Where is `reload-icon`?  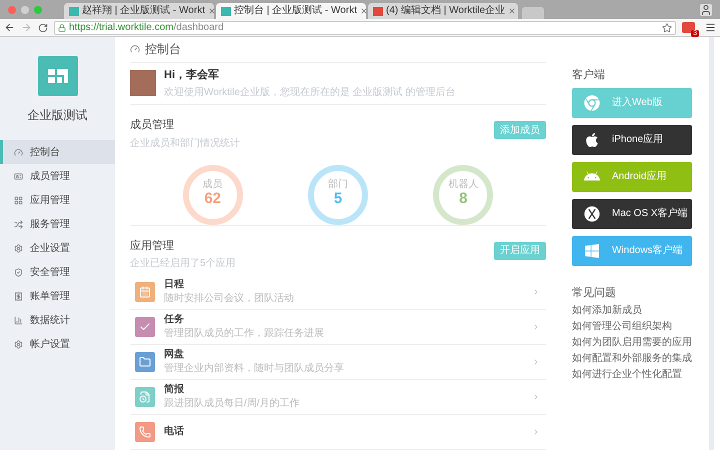 reload-icon is located at coordinates (43, 27).